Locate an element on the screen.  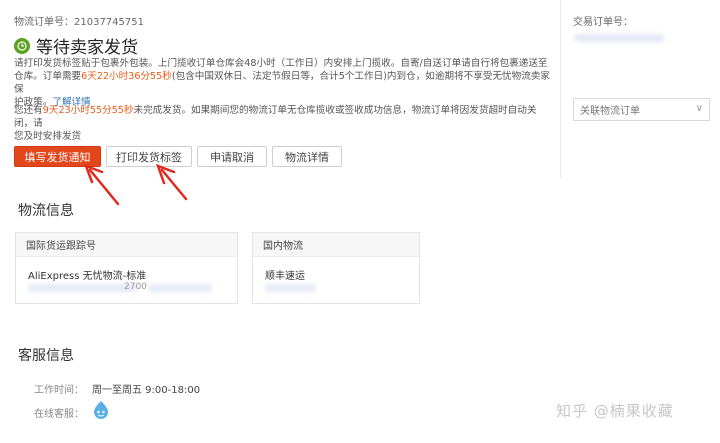
domestic-carrier-name: 顺丰速运 is located at coordinates (285, 276).